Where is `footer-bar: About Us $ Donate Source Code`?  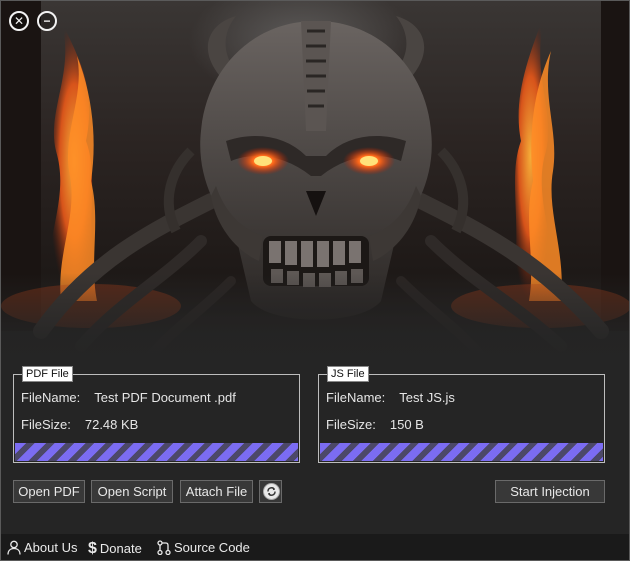 footer-bar: About Us $ Donate Source Code is located at coordinates (315, 547).